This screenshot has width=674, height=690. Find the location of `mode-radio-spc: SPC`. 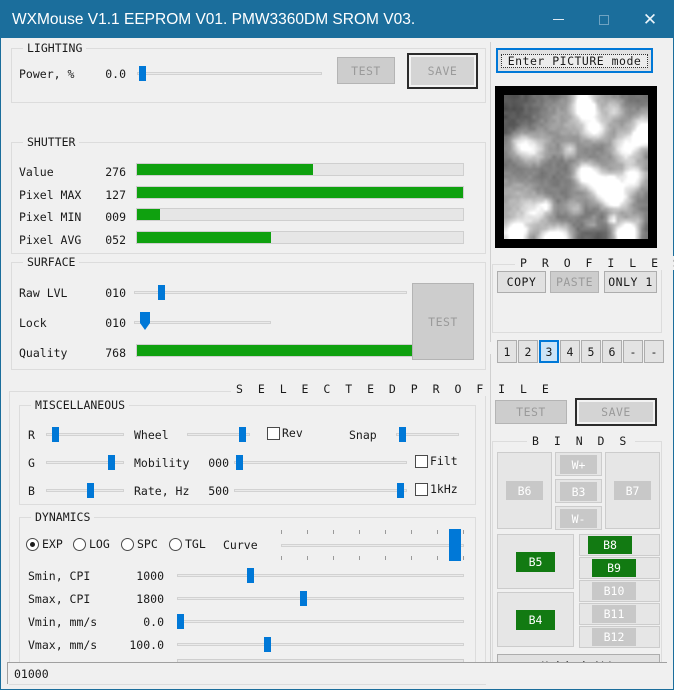

mode-radio-spc: SPC is located at coordinates (139, 544).